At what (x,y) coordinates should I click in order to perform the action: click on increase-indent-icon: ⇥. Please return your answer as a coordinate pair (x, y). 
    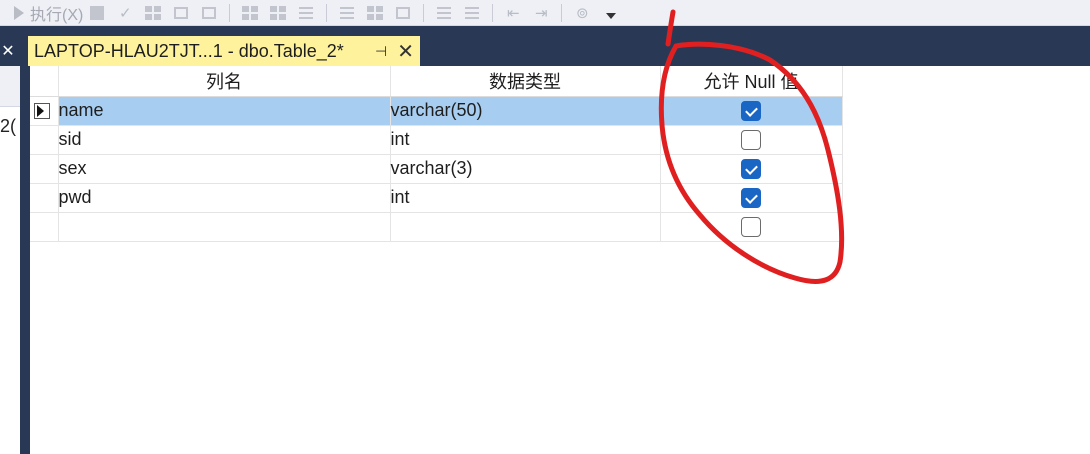
    Looking at the image, I should click on (541, 13).